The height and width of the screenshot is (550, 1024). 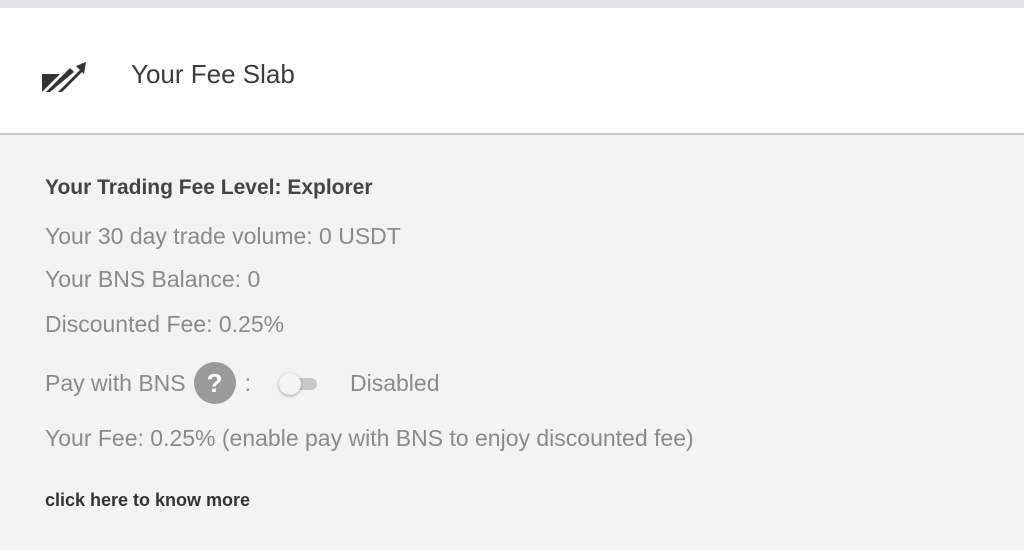 What do you see at coordinates (290, 384) in the screenshot?
I see `toggle-knob` at bounding box center [290, 384].